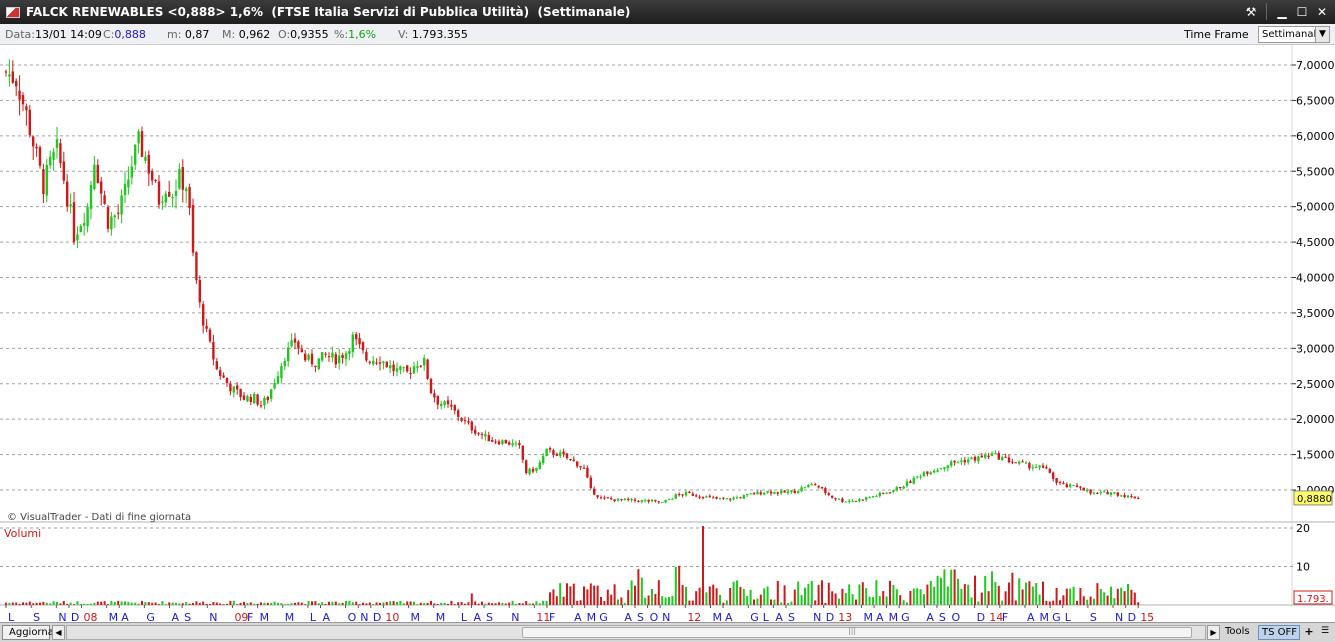  Describe the element at coordinates (1309, 632) in the screenshot. I see `add-button: +` at that location.